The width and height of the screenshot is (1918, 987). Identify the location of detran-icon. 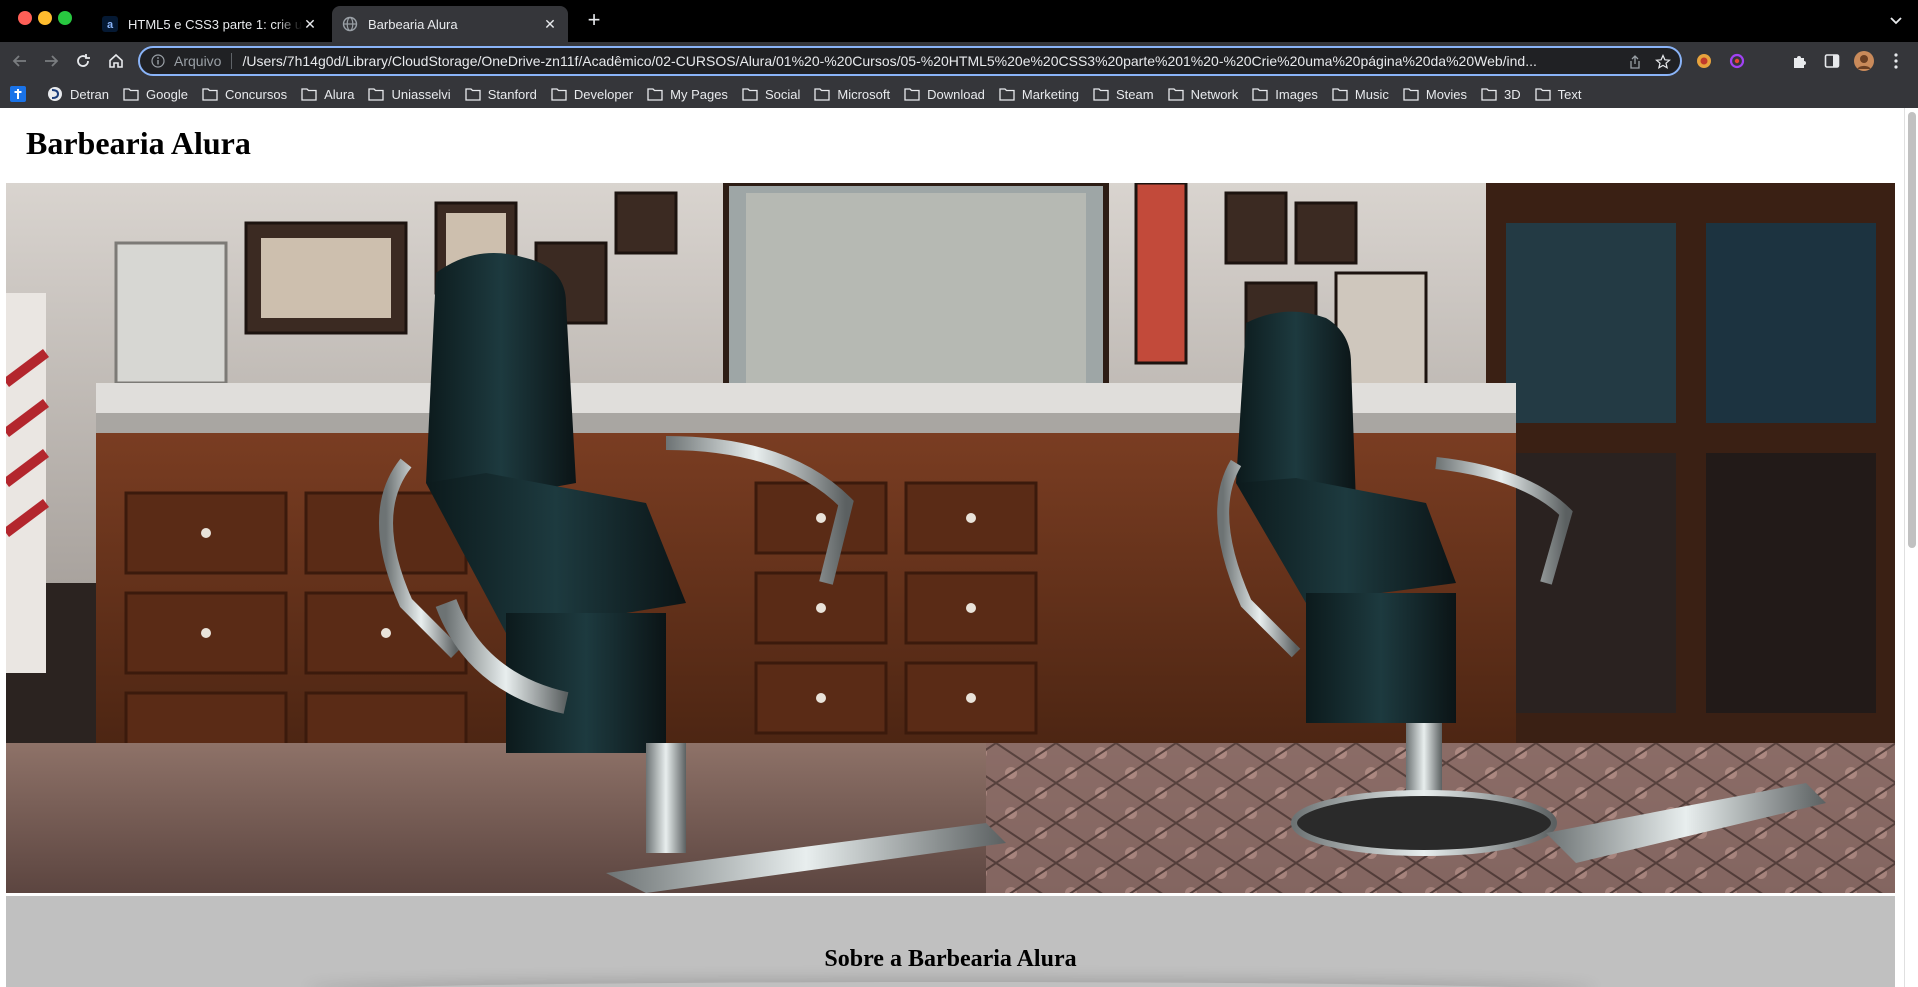
(55, 94).